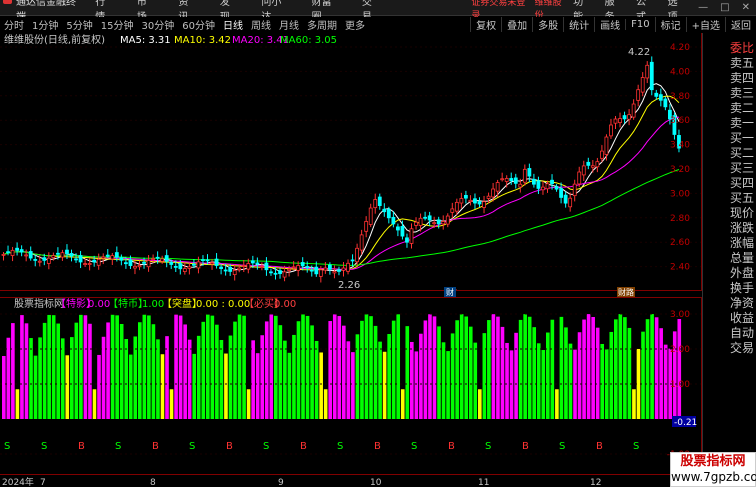  What do you see at coordinates (355, 24) in the screenshot?
I see `period-more: 更多` at bounding box center [355, 24].